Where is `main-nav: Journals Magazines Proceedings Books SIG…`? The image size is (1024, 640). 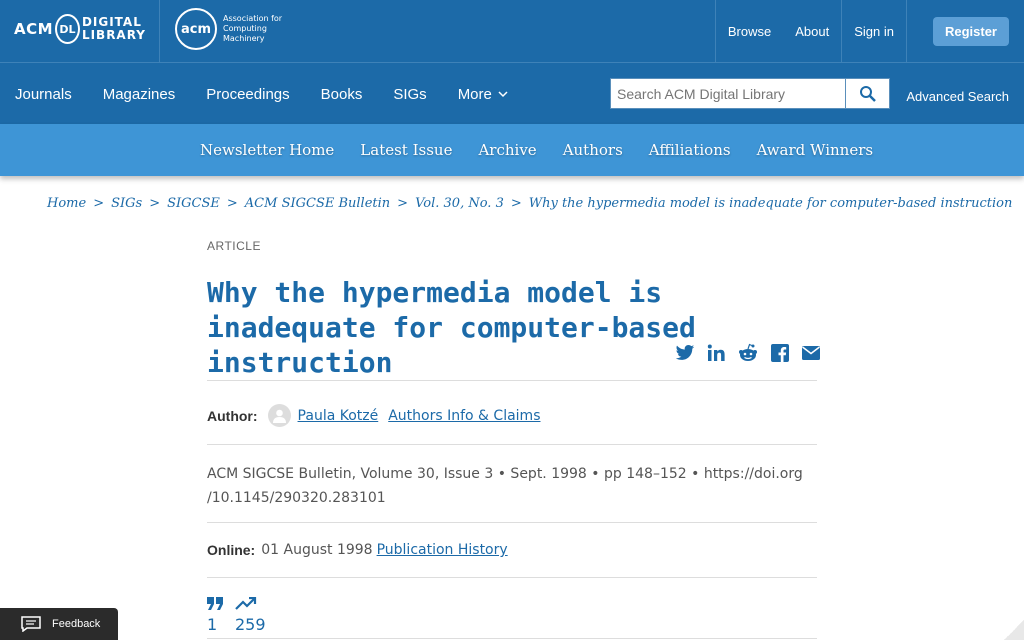 main-nav: Journals Magazines Proceedings Books SIG… is located at coordinates (512, 93).